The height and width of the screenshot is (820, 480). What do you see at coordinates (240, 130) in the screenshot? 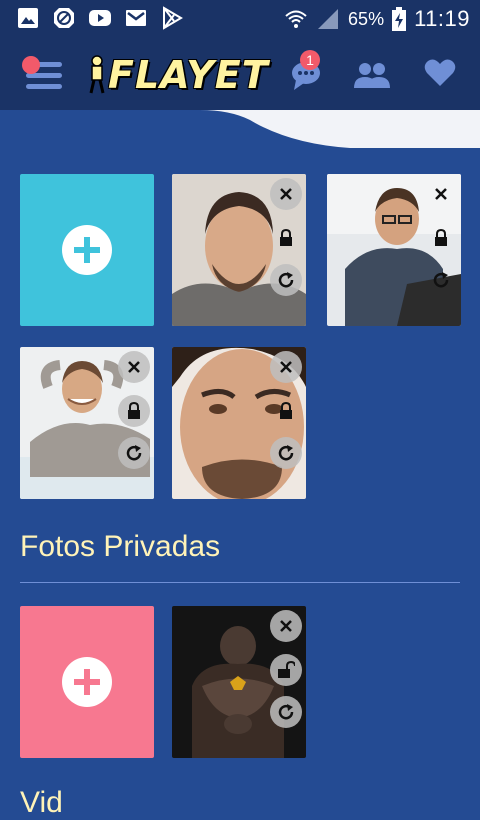
I see `header-wave` at bounding box center [240, 130].